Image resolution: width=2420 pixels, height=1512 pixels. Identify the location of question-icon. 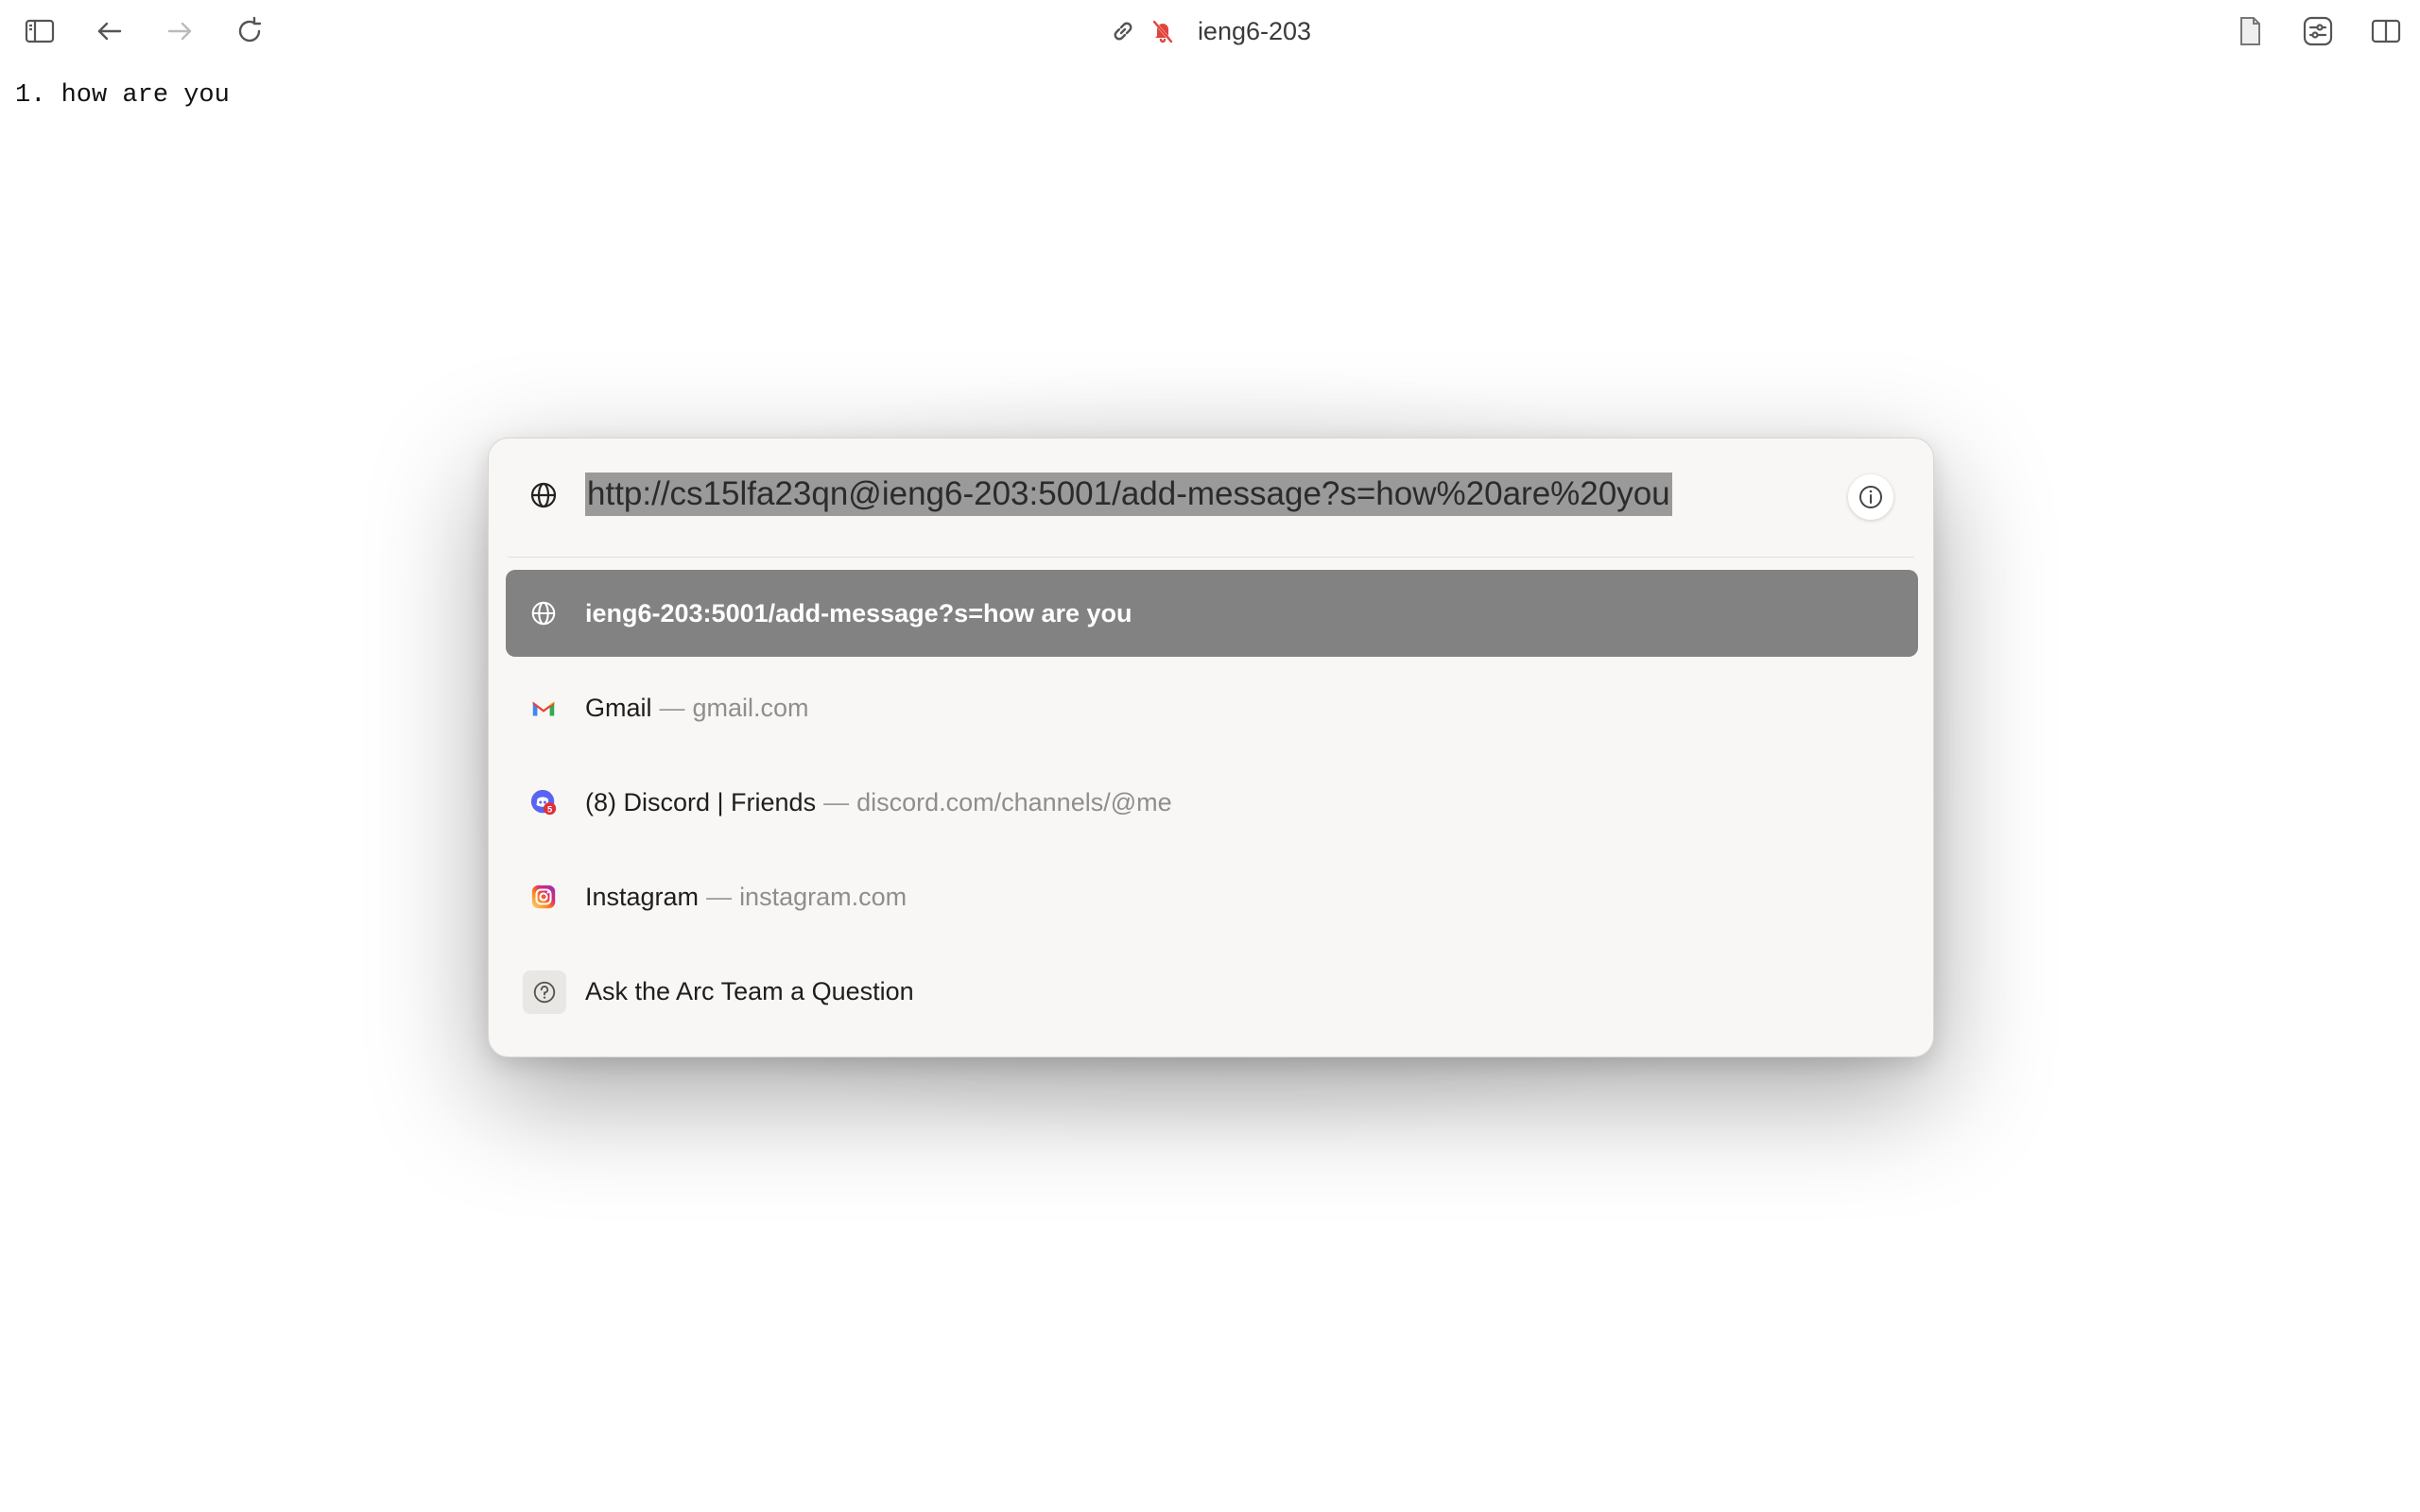
(544, 992).